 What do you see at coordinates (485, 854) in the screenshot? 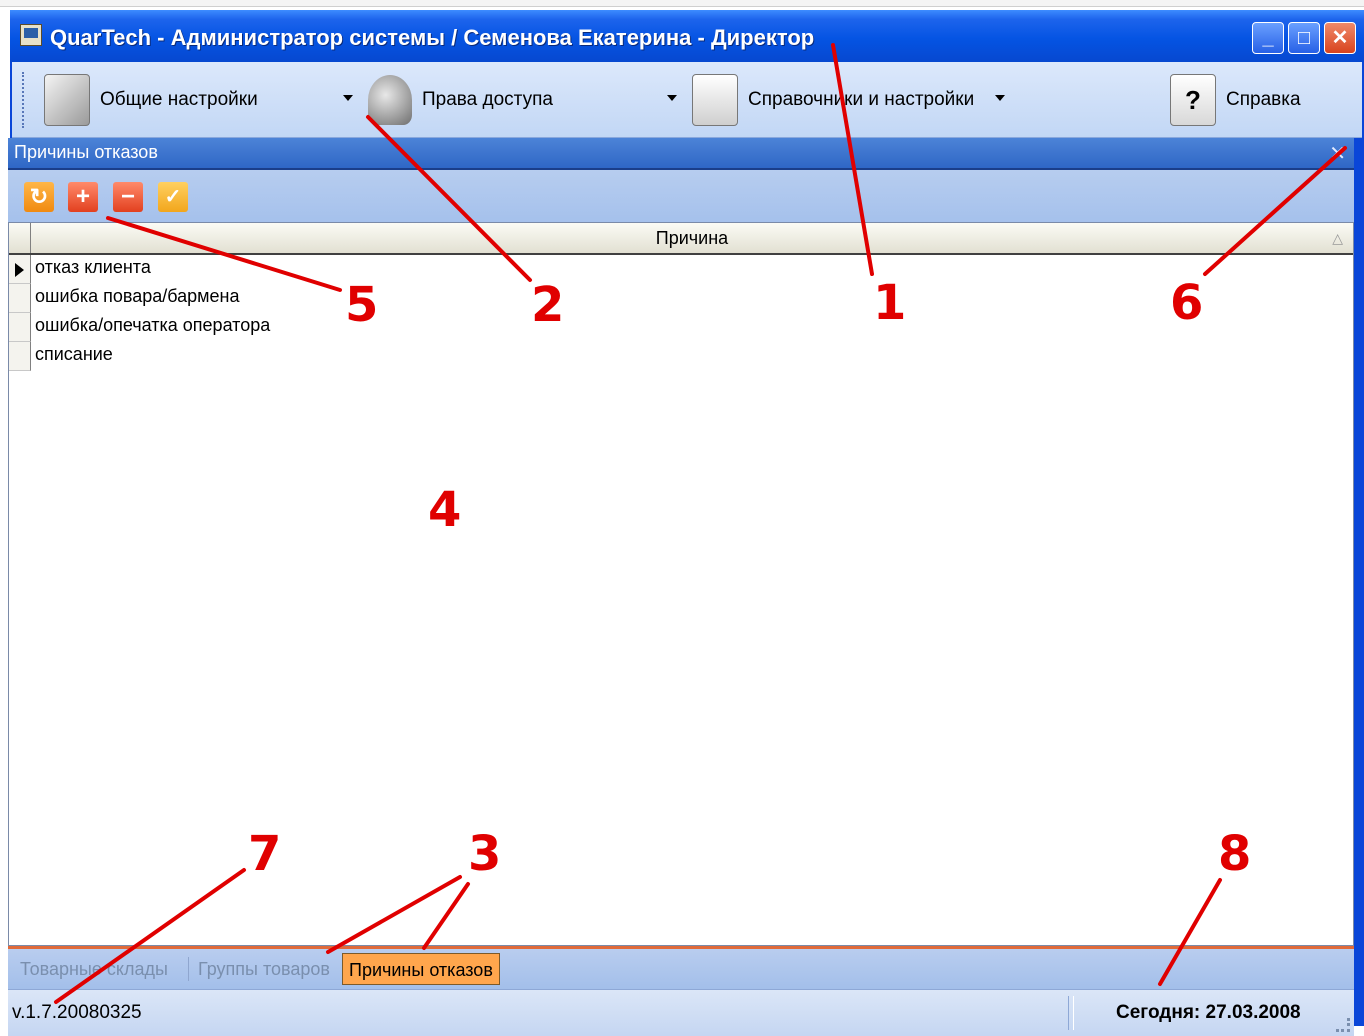
I see `annotation-label-3: 3` at bounding box center [485, 854].